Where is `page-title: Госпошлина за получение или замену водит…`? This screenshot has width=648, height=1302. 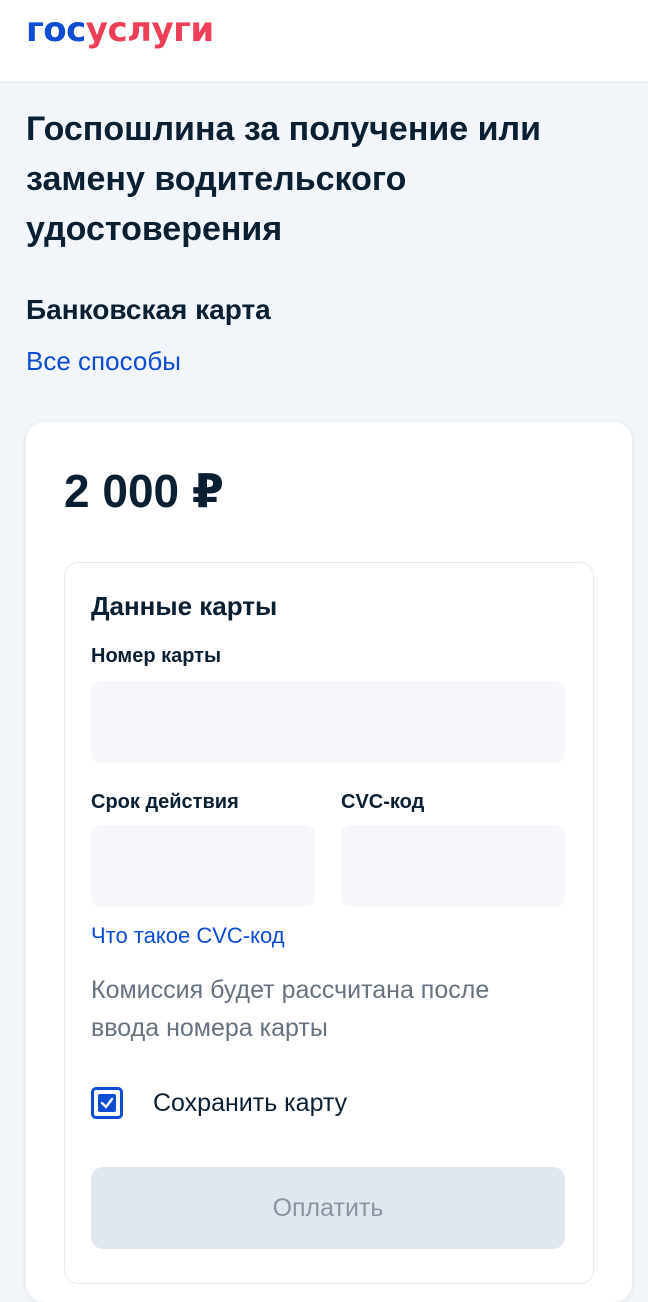 page-title: Госпошлина за получение или замену водит… is located at coordinates (284, 179).